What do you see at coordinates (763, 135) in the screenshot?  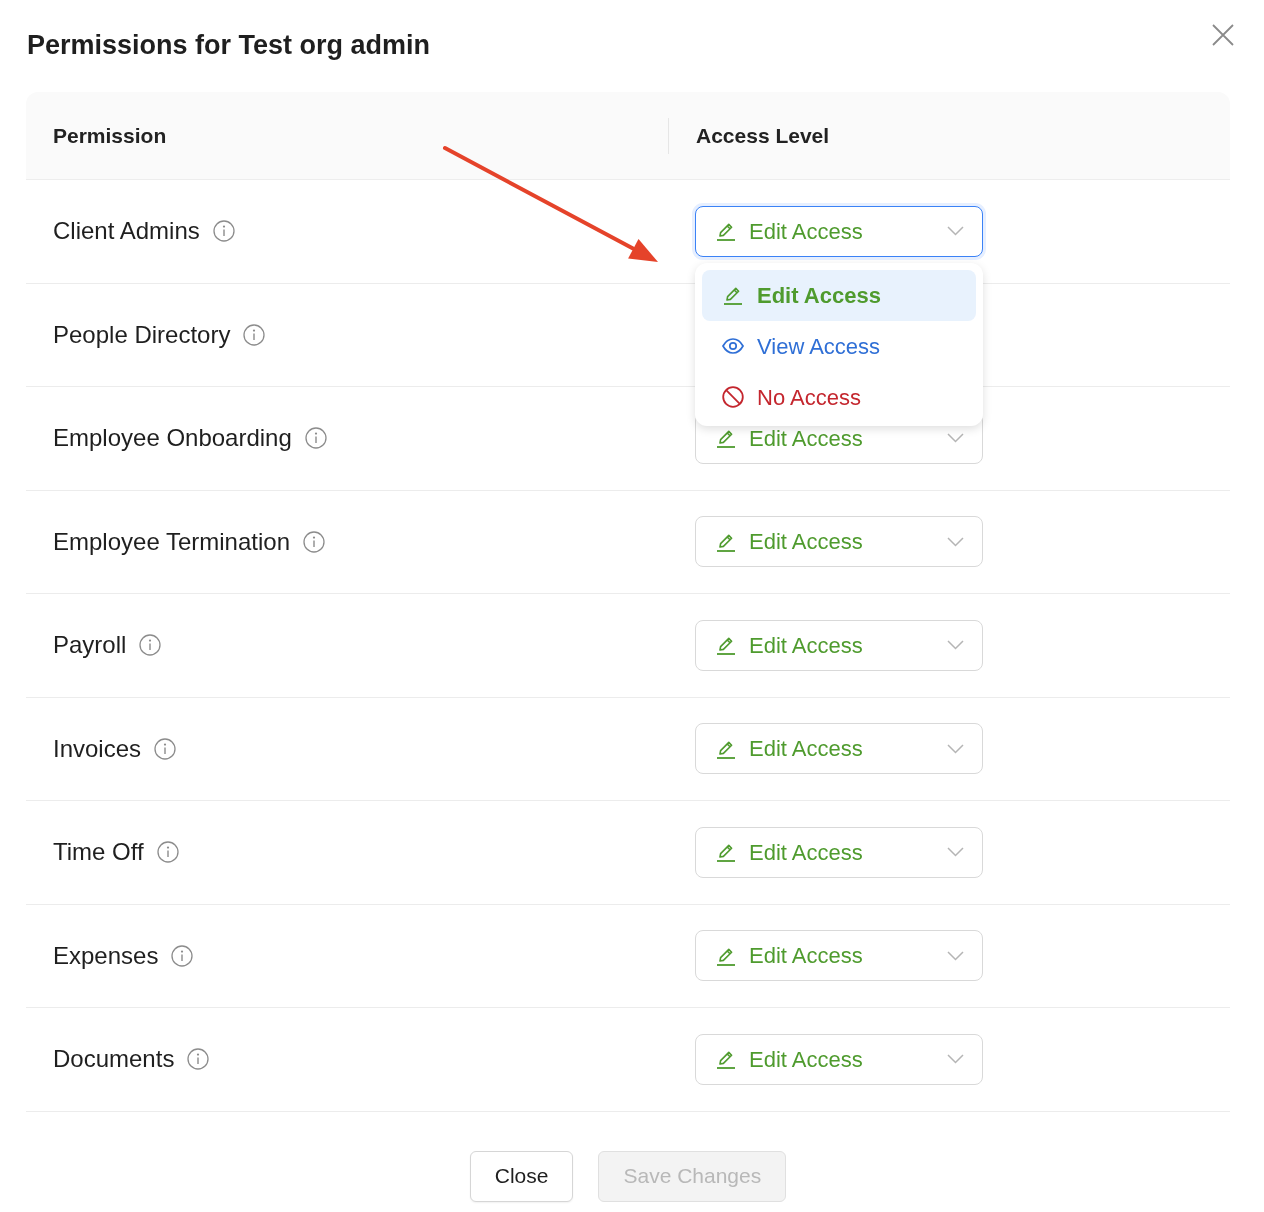 I see `column-header: Access Level` at bounding box center [763, 135].